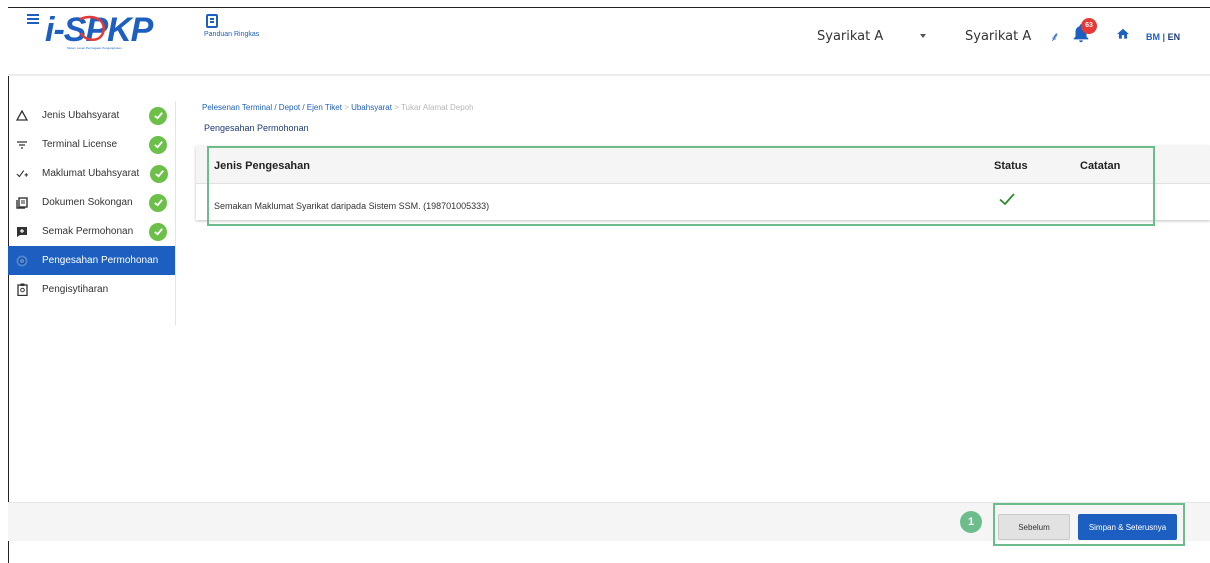 This screenshot has height=563, width=1210. I want to click on sidebar-item-label: Pengisytiharan, so click(75, 289).